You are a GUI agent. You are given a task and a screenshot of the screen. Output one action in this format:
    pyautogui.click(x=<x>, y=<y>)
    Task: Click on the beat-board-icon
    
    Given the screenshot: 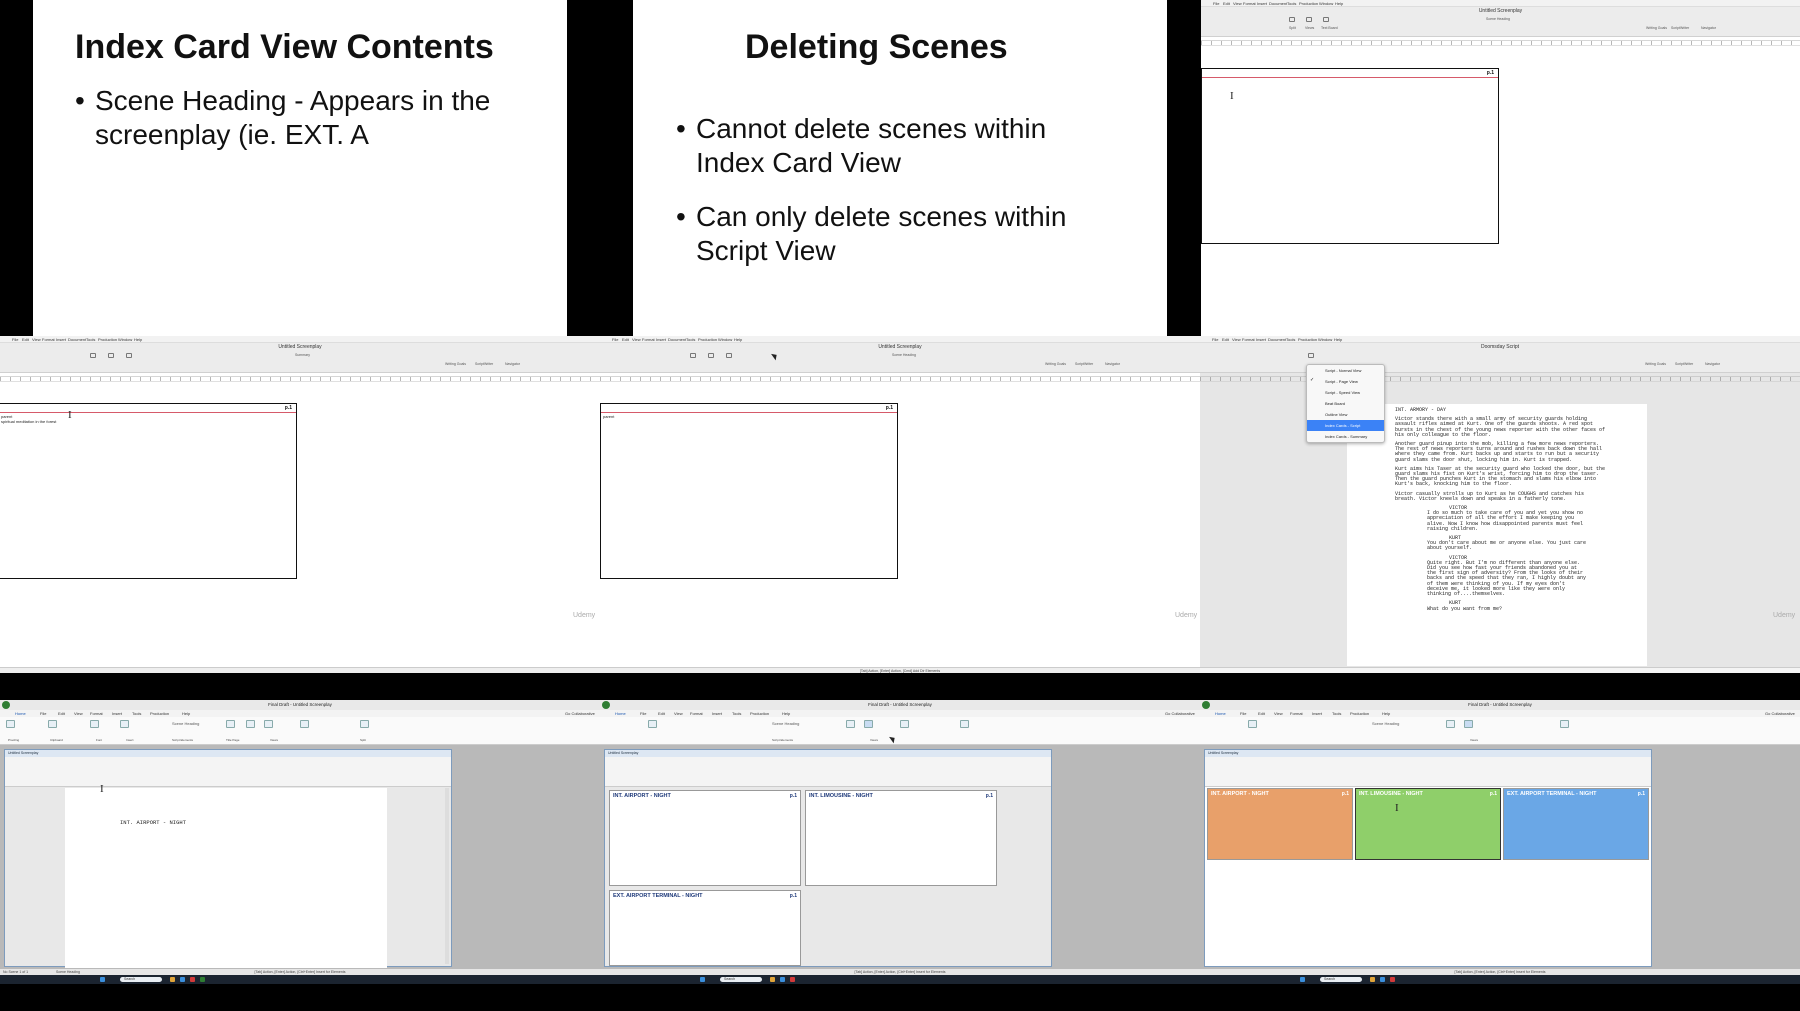 What is the action you would take?
    pyautogui.click(x=304, y=724)
    